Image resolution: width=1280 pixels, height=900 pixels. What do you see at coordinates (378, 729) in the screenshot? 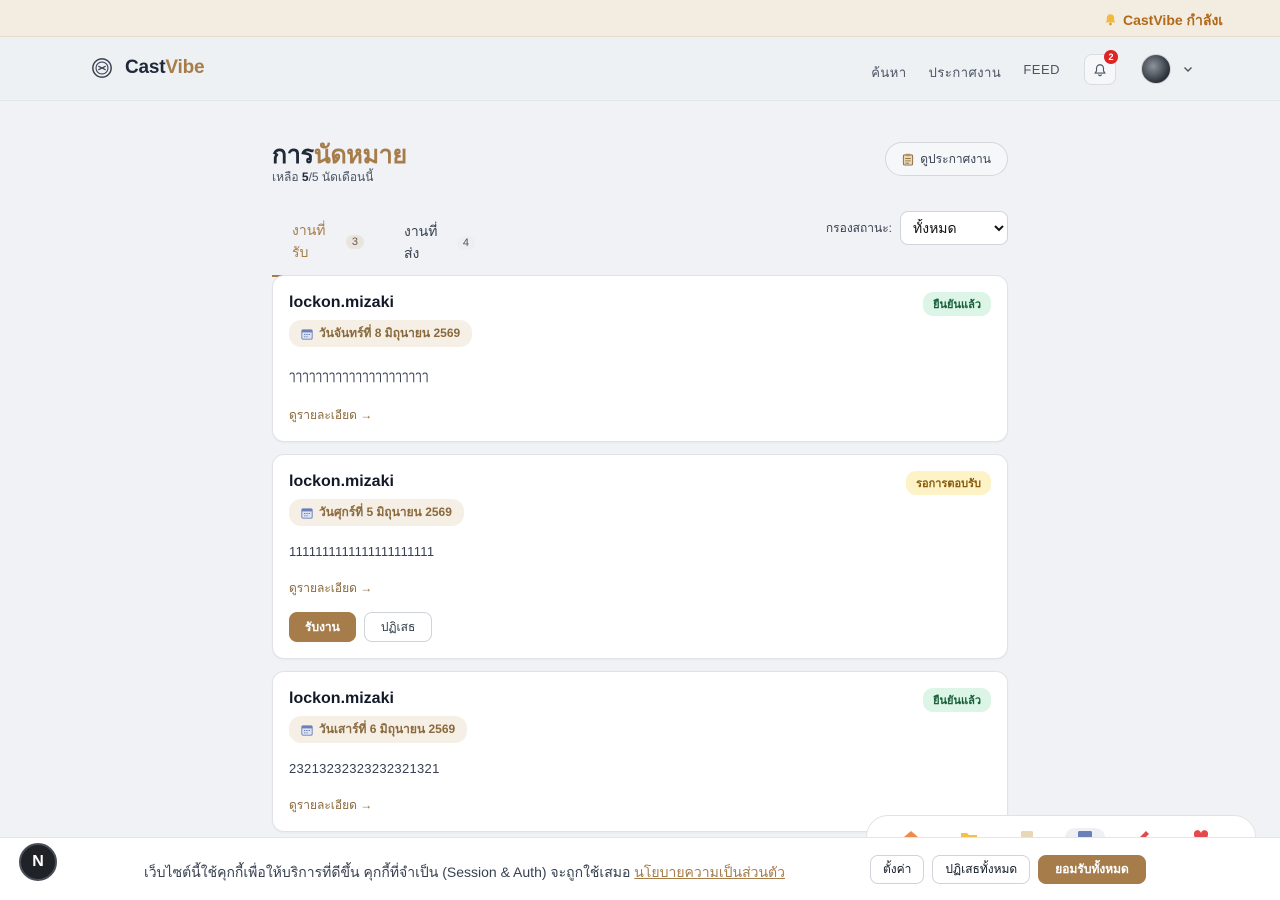
I see `date-chip: วันเสาร์ที่ 6 มิถุนายน 2569` at bounding box center [378, 729].